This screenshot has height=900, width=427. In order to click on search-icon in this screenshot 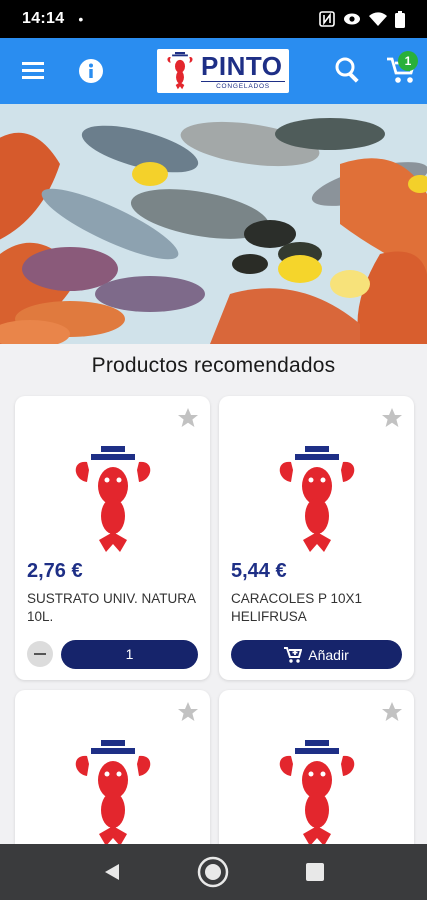, I will do `click(348, 70)`.